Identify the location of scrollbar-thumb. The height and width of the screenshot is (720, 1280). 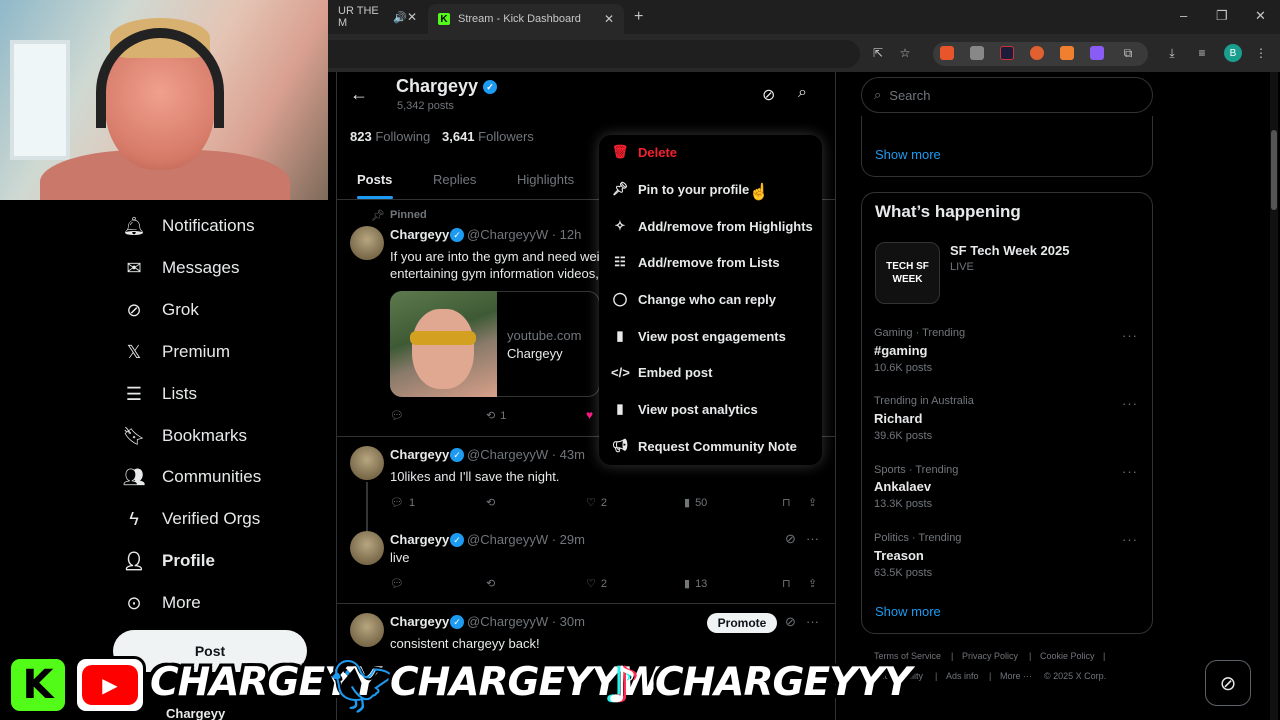
(1274, 170).